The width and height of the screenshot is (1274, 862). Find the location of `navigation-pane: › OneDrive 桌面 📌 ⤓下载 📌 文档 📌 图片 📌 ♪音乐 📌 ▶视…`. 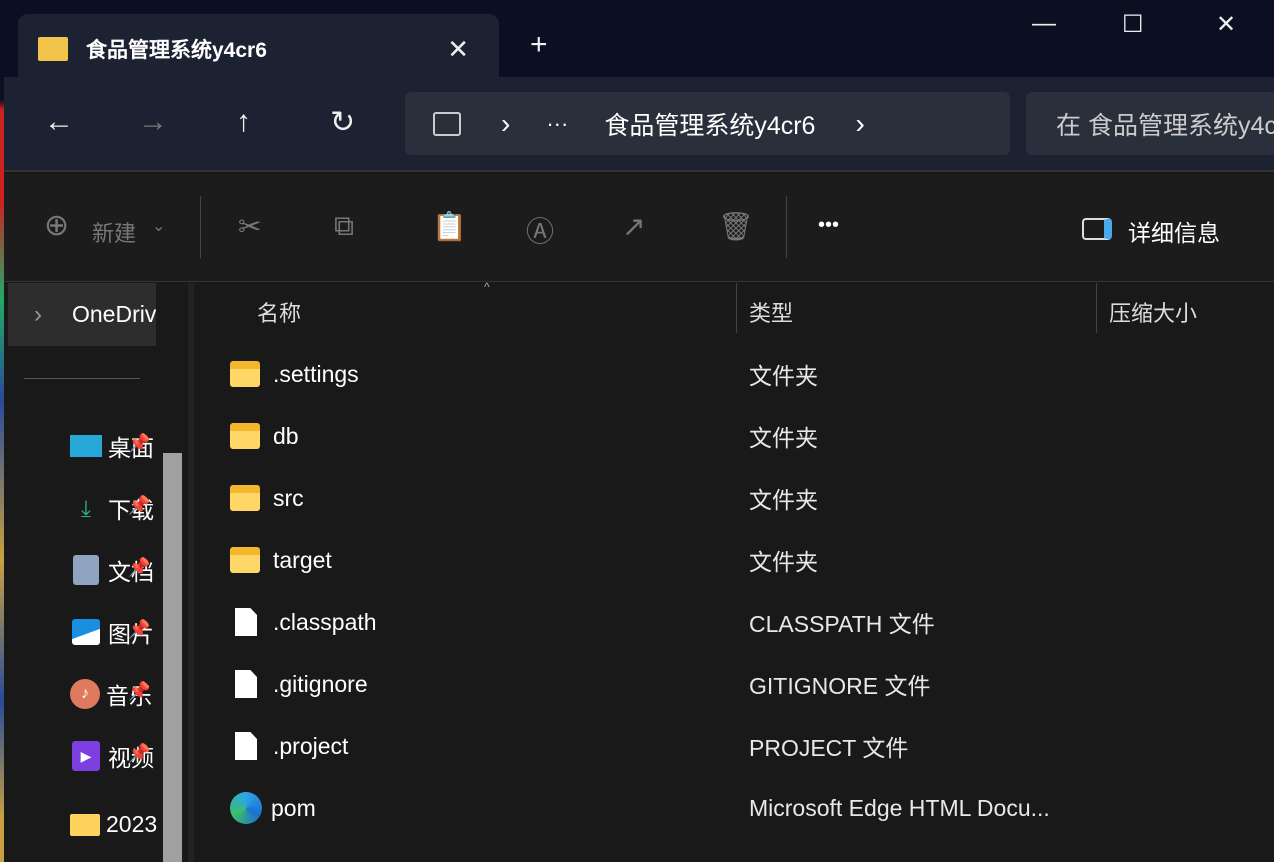

navigation-pane: › OneDrive 桌面 📌 ⤓下载 📌 文档 📌 图片 📌 ♪音乐 📌 ▶视… is located at coordinates (94, 572).